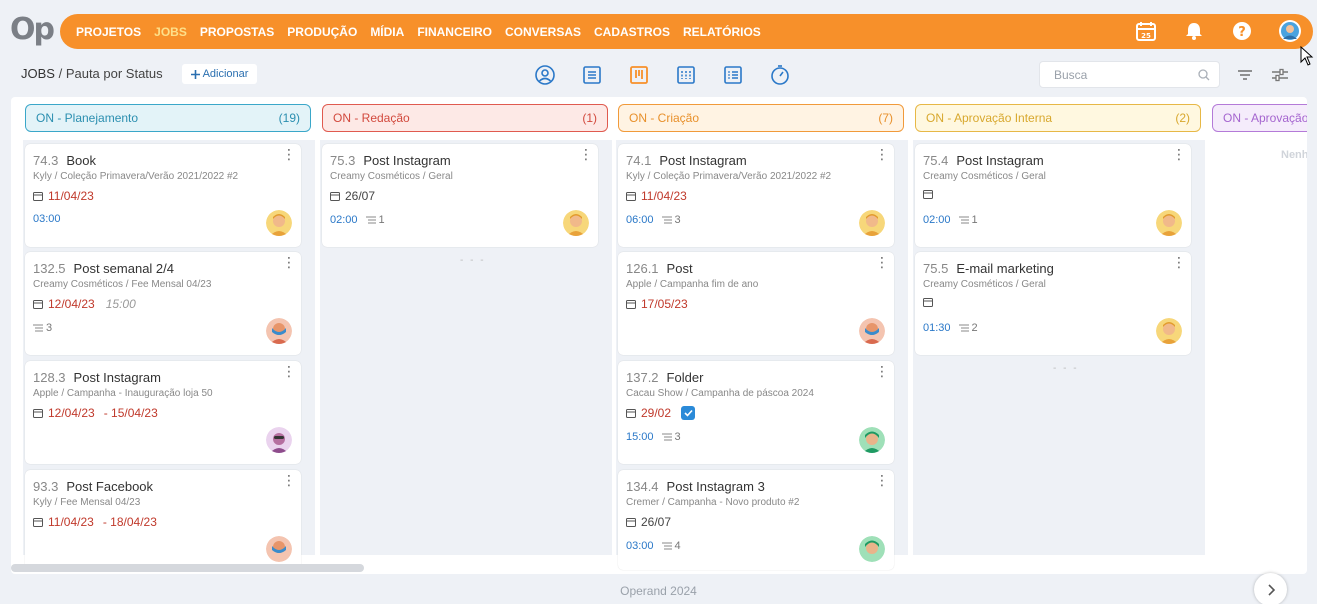 The image size is (1317, 604). Describe the element at coordinates (46, 486) in the screenshot. I see `job-number: 93.3` at that location.